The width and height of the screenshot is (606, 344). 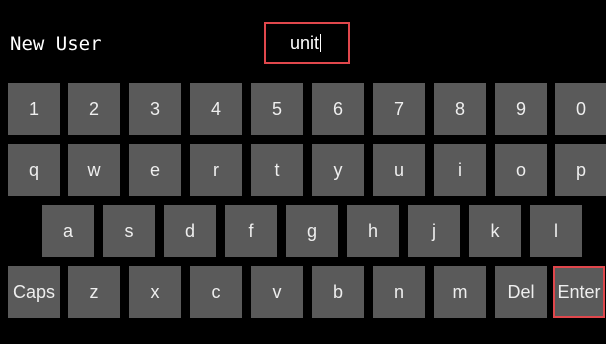 What do you see at coordinates (321, 43) in the screenshot?
I see `text-caret` at bounding box center [321, 43].